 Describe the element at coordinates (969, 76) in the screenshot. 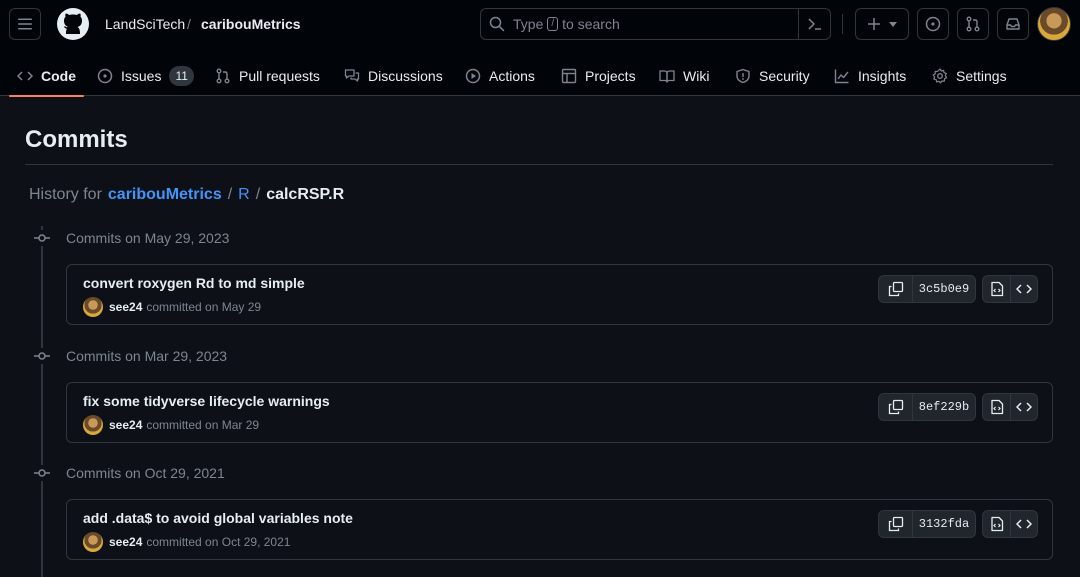

I see `tab-settings: Settings` at that location.